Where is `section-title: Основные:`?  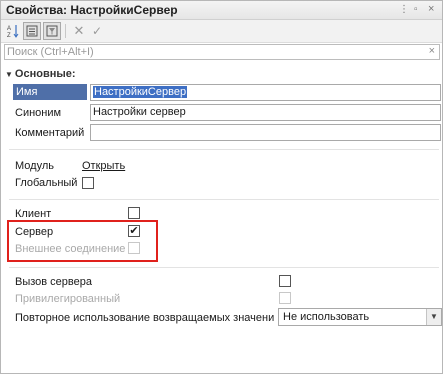
section-title: Основные: is located at coordinates (45, 74).